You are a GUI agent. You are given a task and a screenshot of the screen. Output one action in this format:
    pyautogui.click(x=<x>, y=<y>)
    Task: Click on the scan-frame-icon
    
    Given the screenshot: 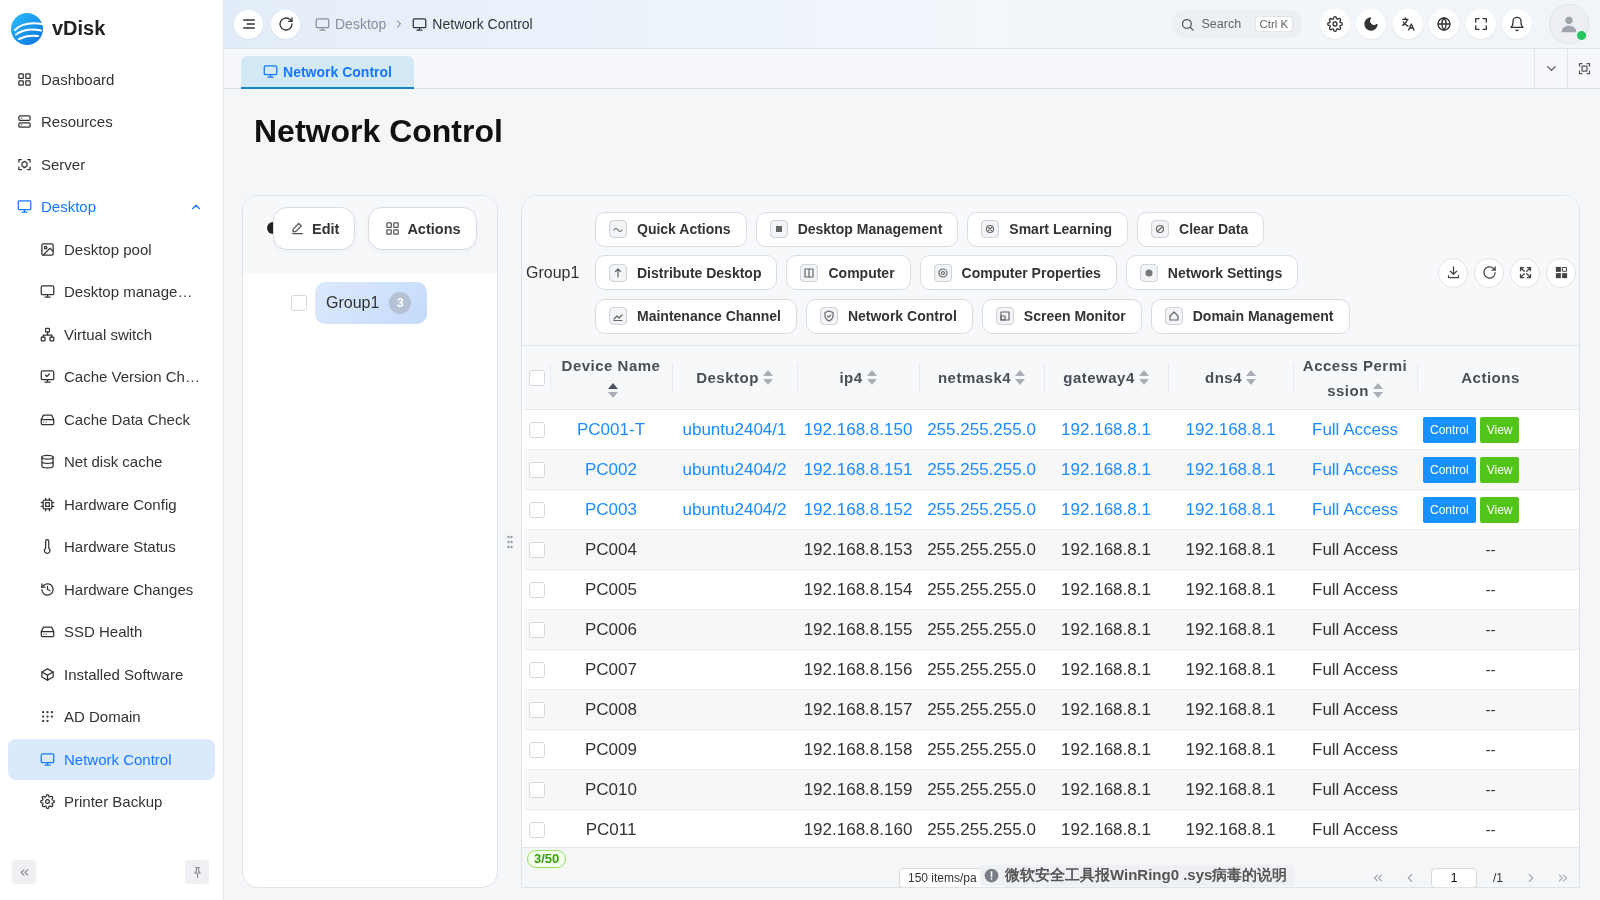 What is the action you would take?
    pyautogui.click(x=24, y=164)
    